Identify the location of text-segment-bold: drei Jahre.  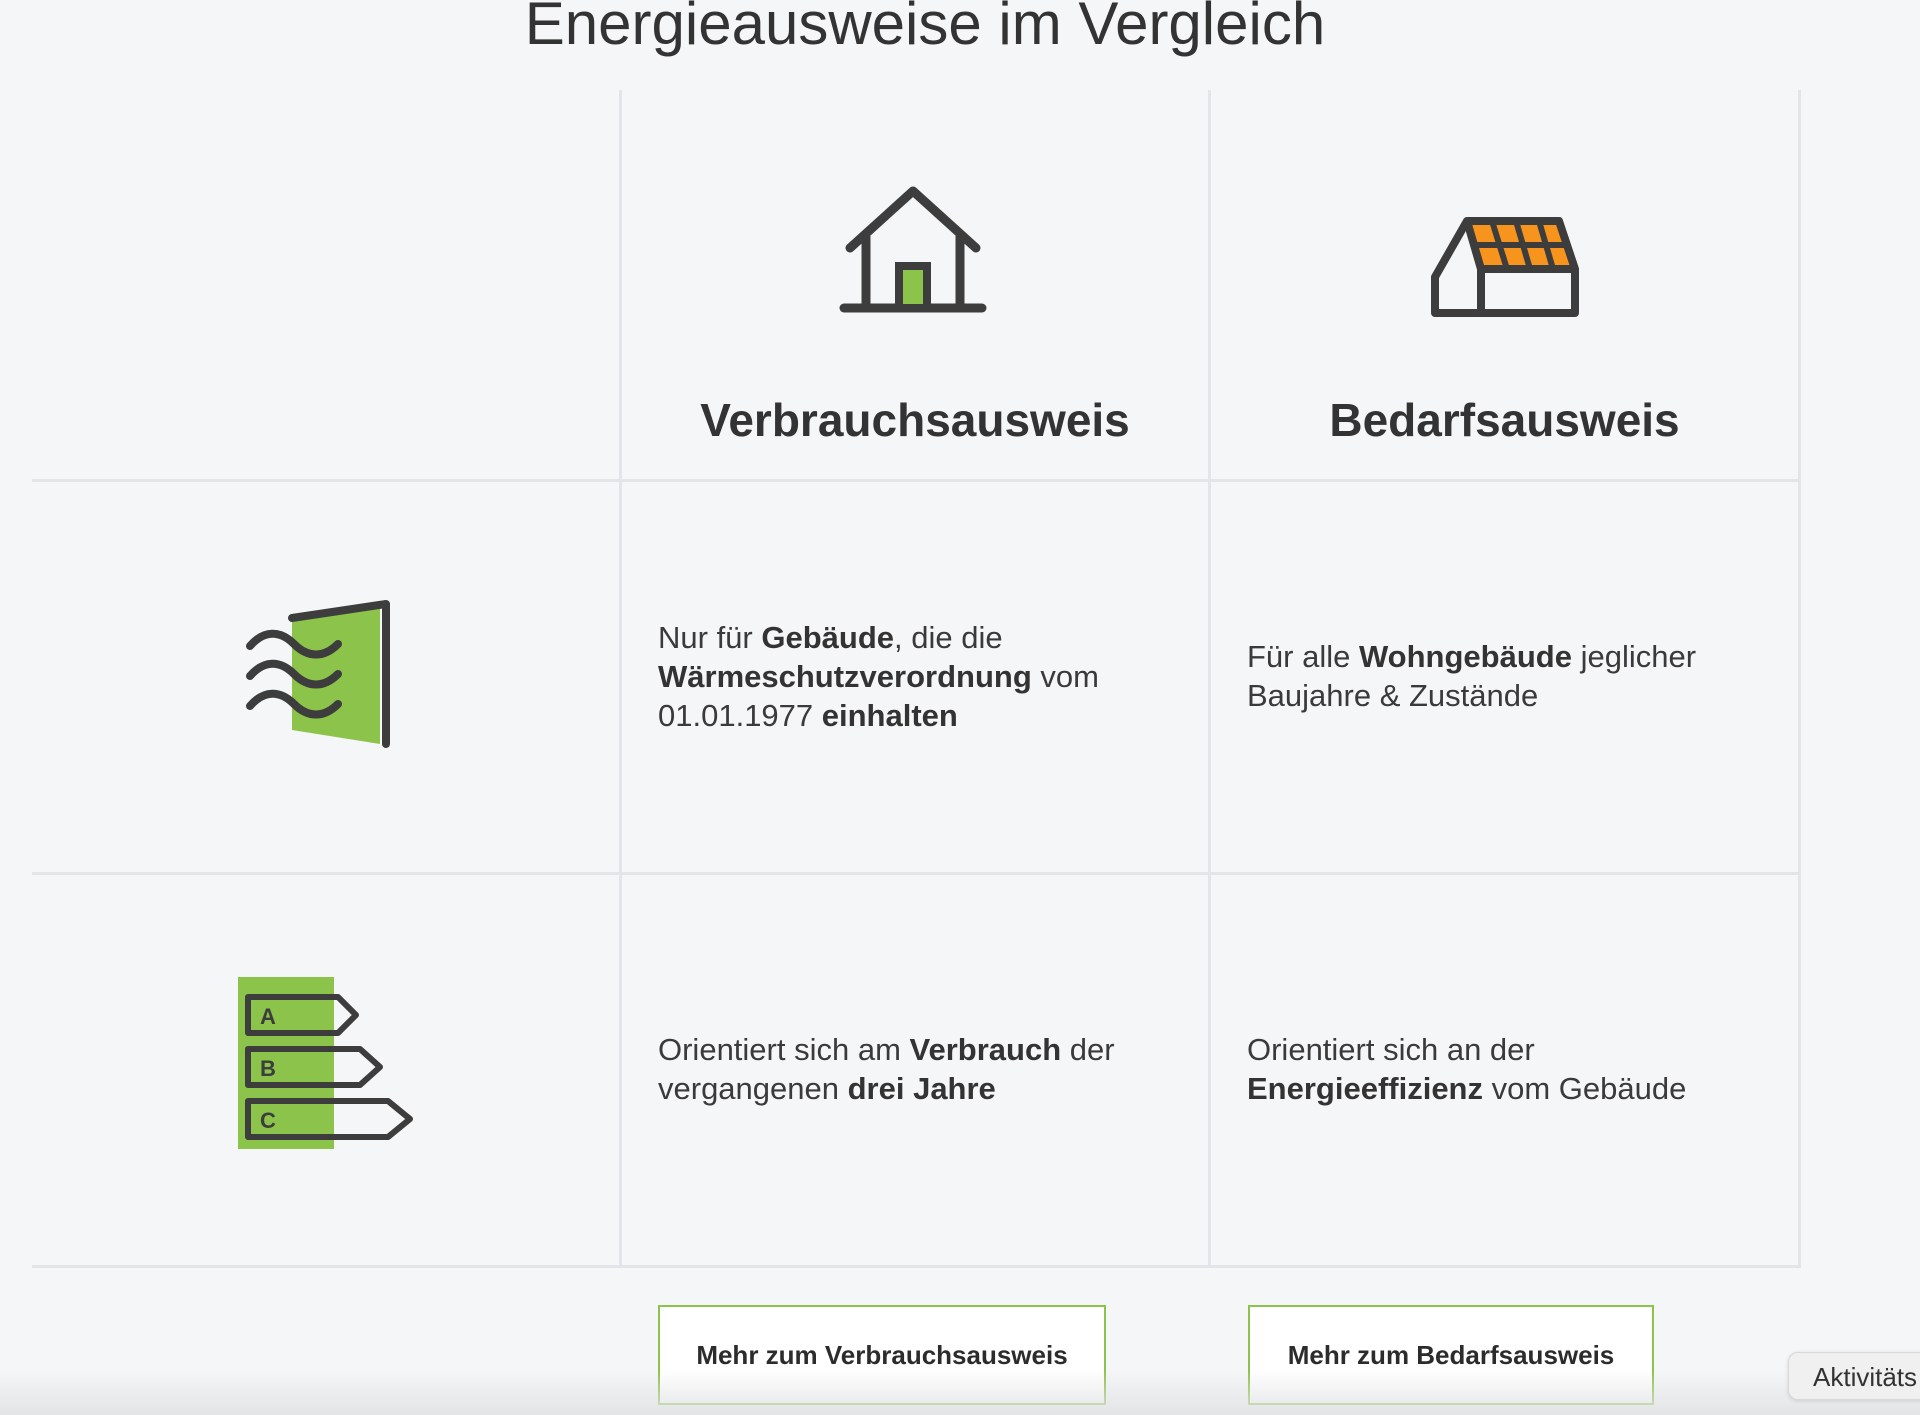
(921, 1088).